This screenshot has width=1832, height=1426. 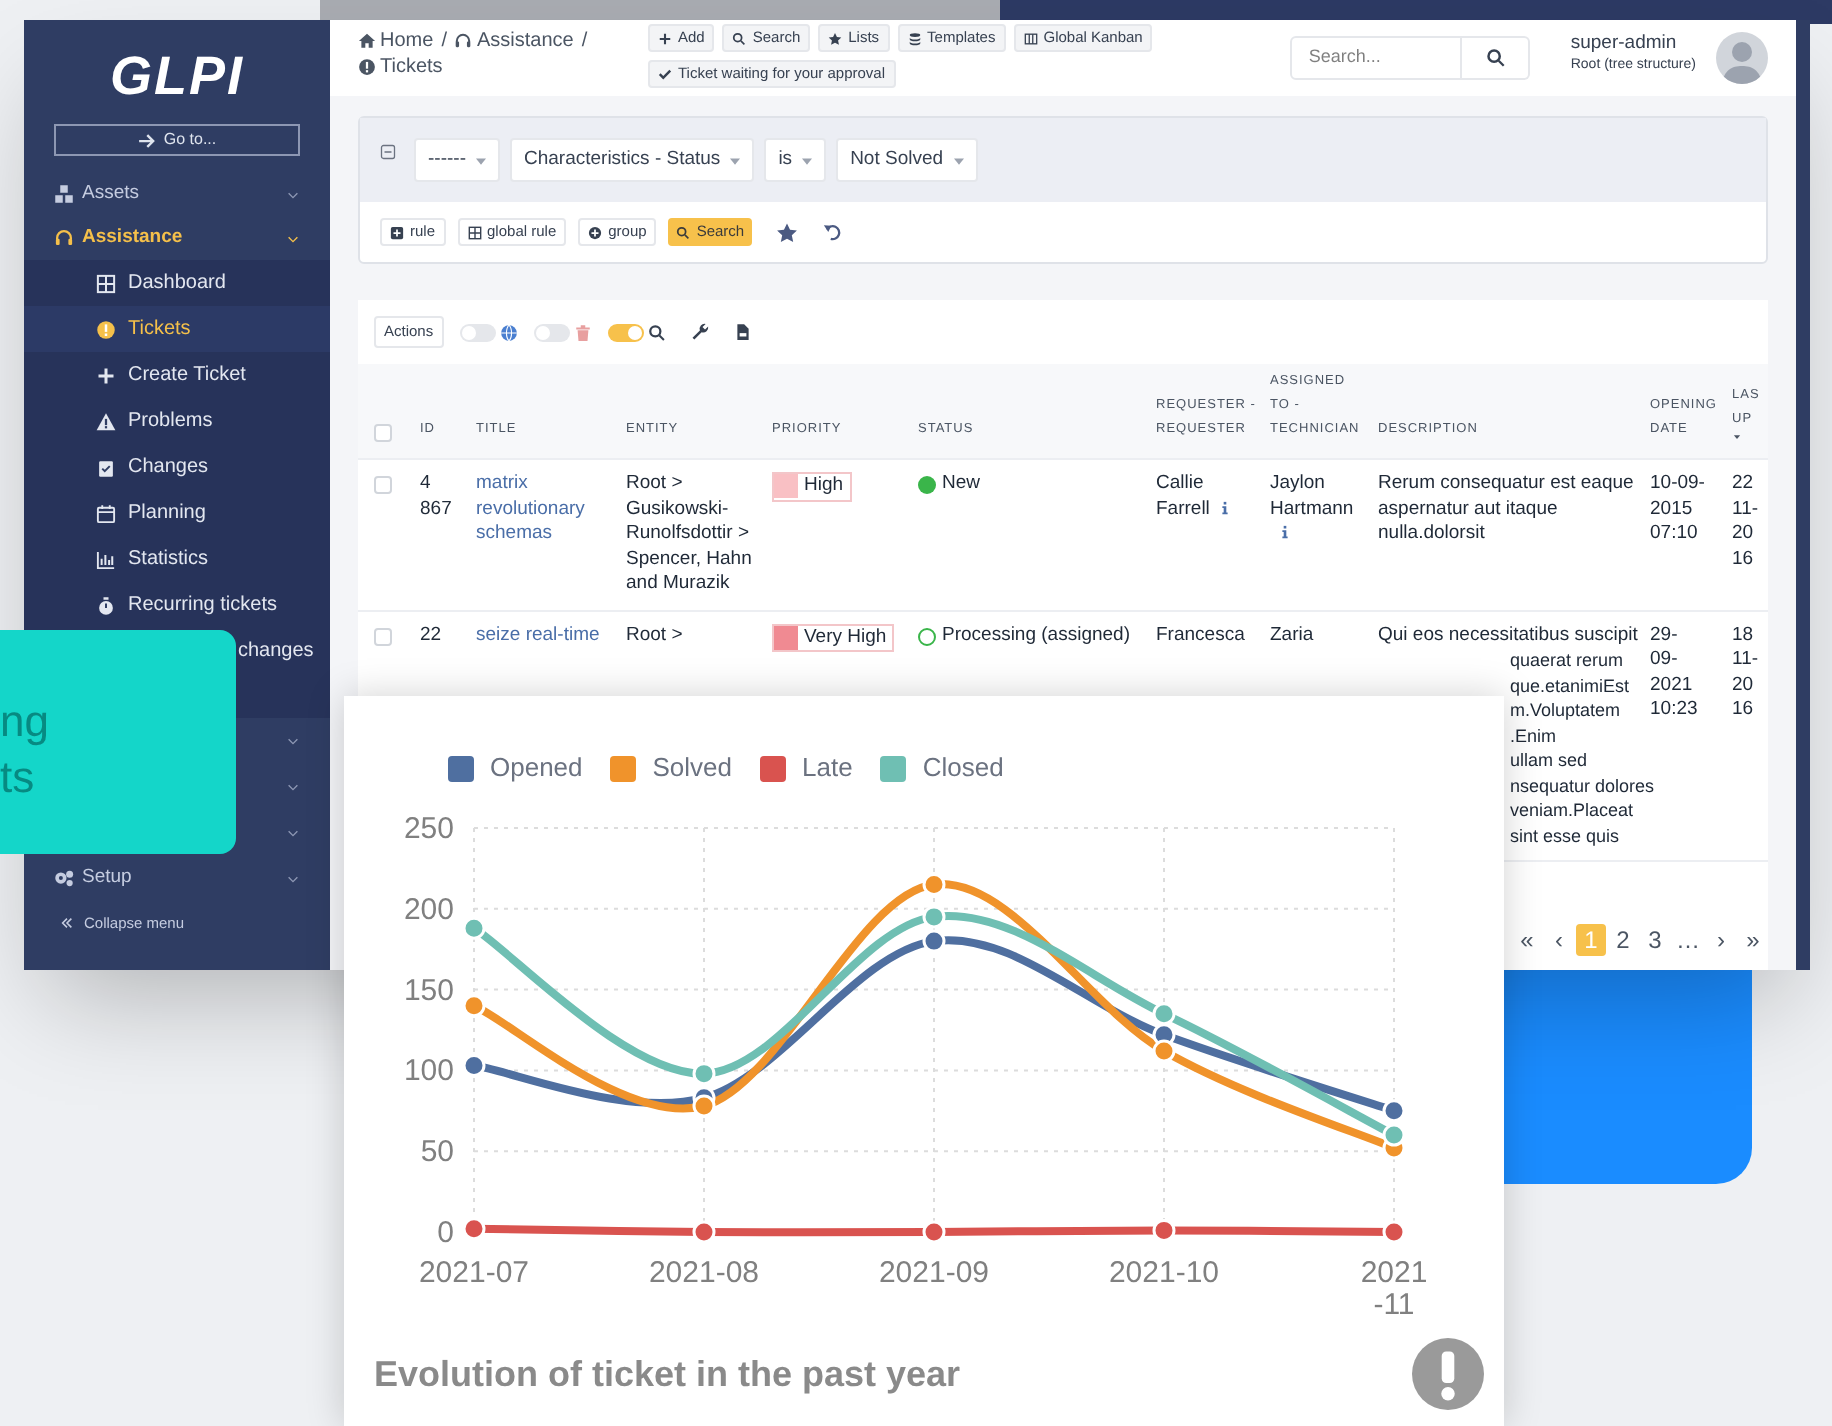 What do you see at coordinates (1527, 940) in the screenshot?
I see `page-link: «` at bounding box center [1527, 940].